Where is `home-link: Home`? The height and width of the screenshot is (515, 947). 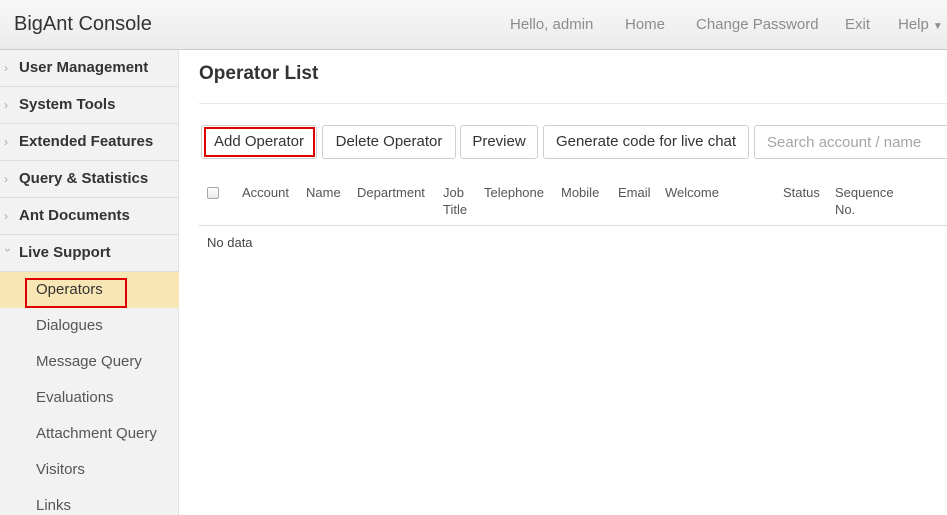
home-link: Home is located at coordinates (645, 24).